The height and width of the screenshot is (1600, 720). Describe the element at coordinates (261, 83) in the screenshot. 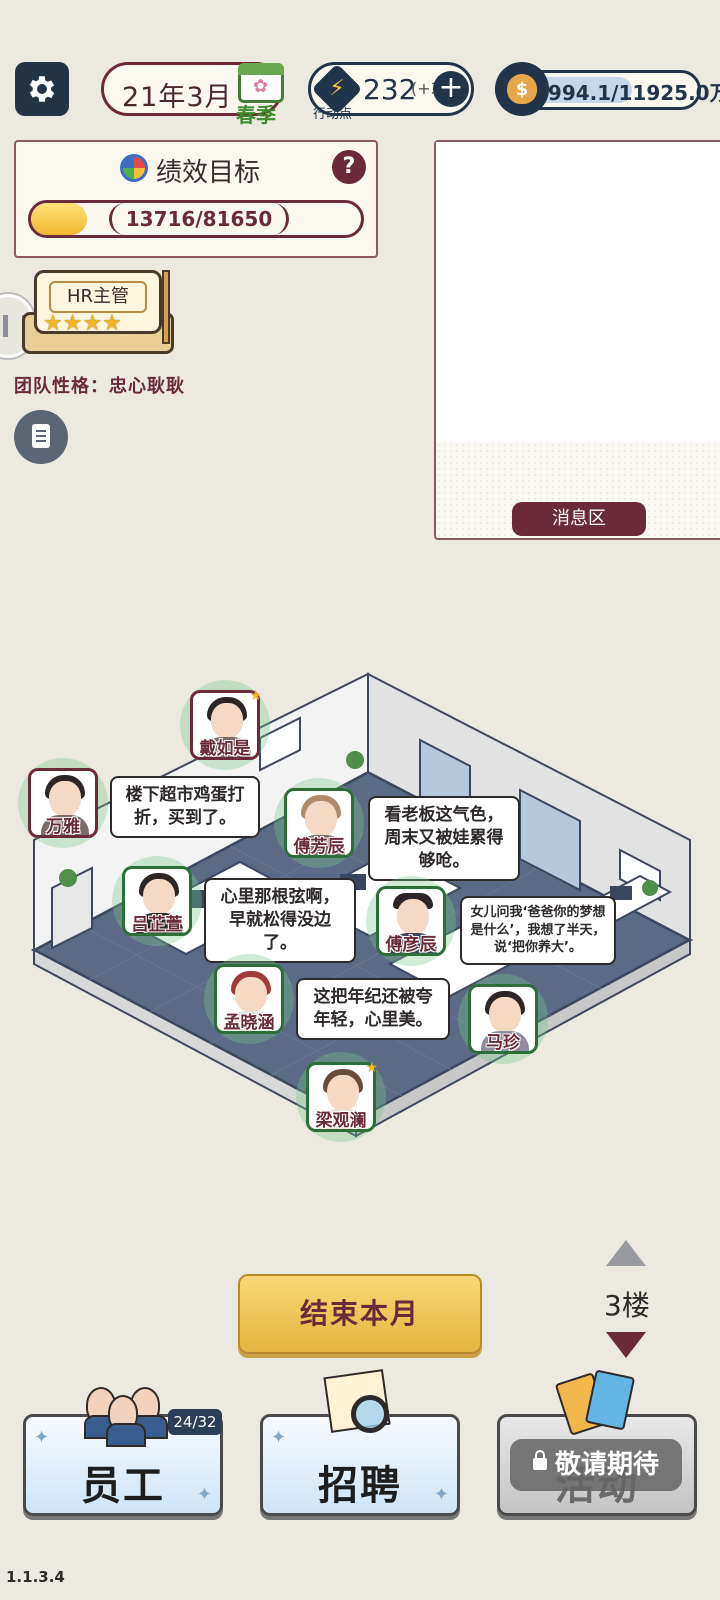

I see `calendar-icon: ✿` at that location.